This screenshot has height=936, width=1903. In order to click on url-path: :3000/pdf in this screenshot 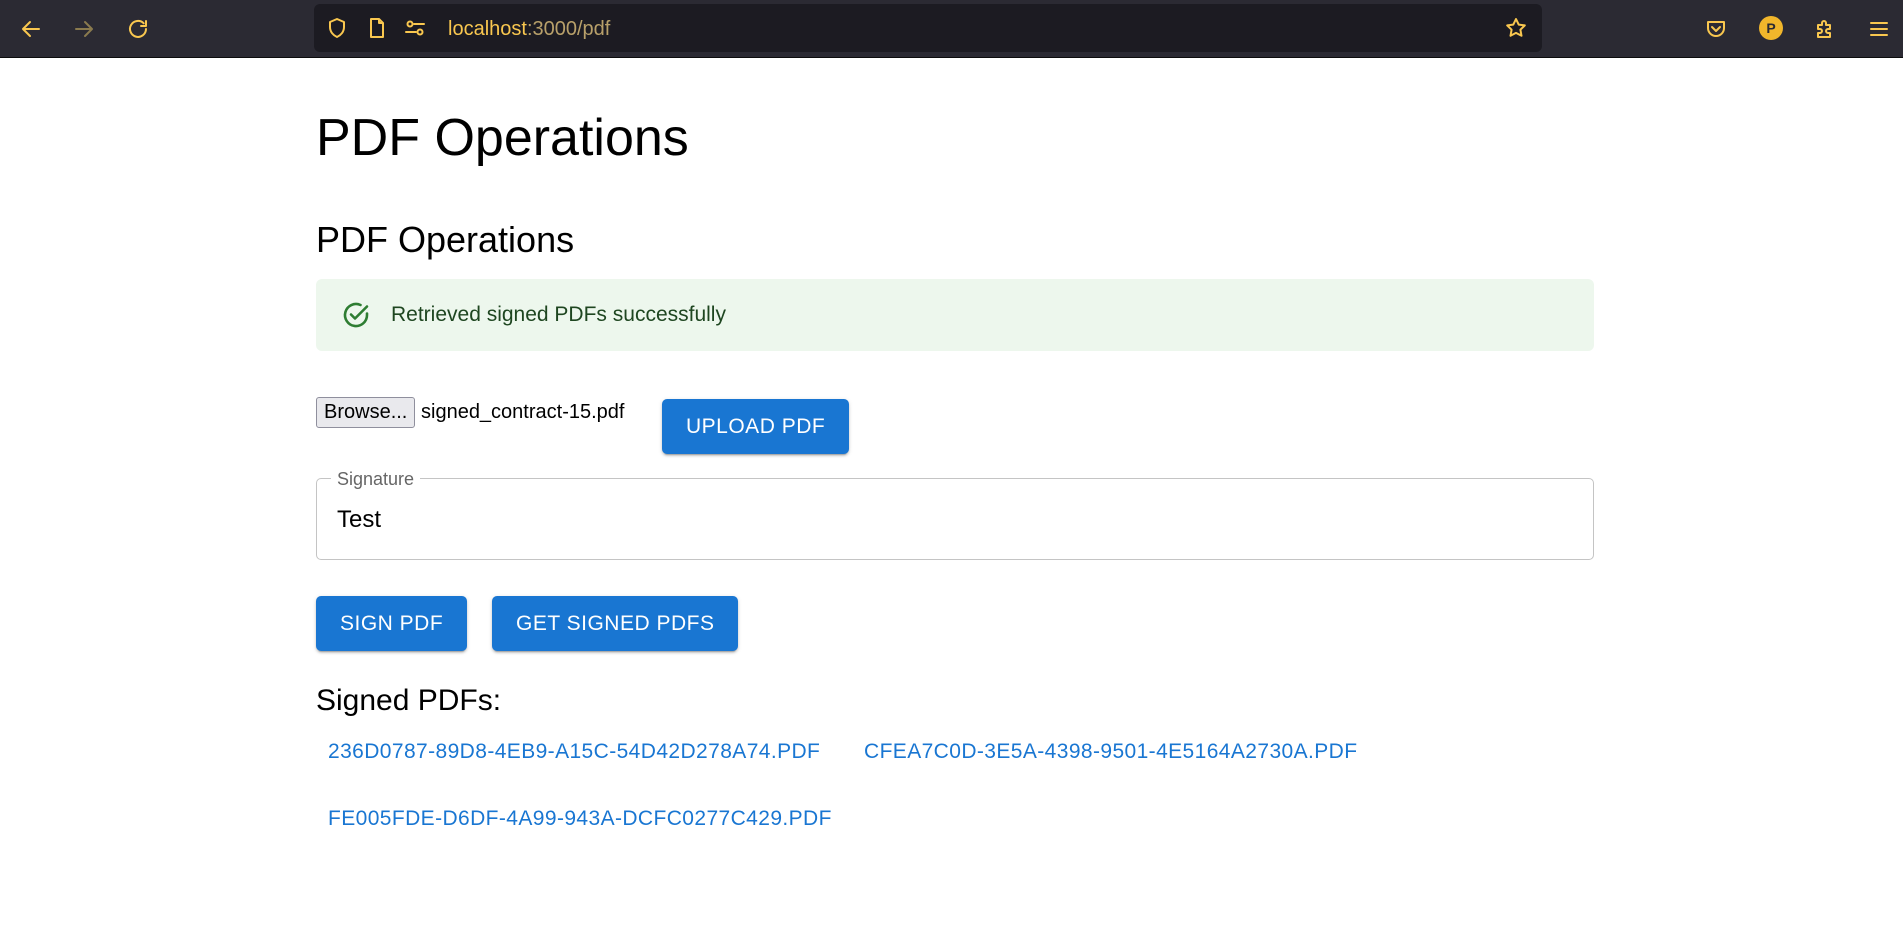, I will do `click(568, 29)`.